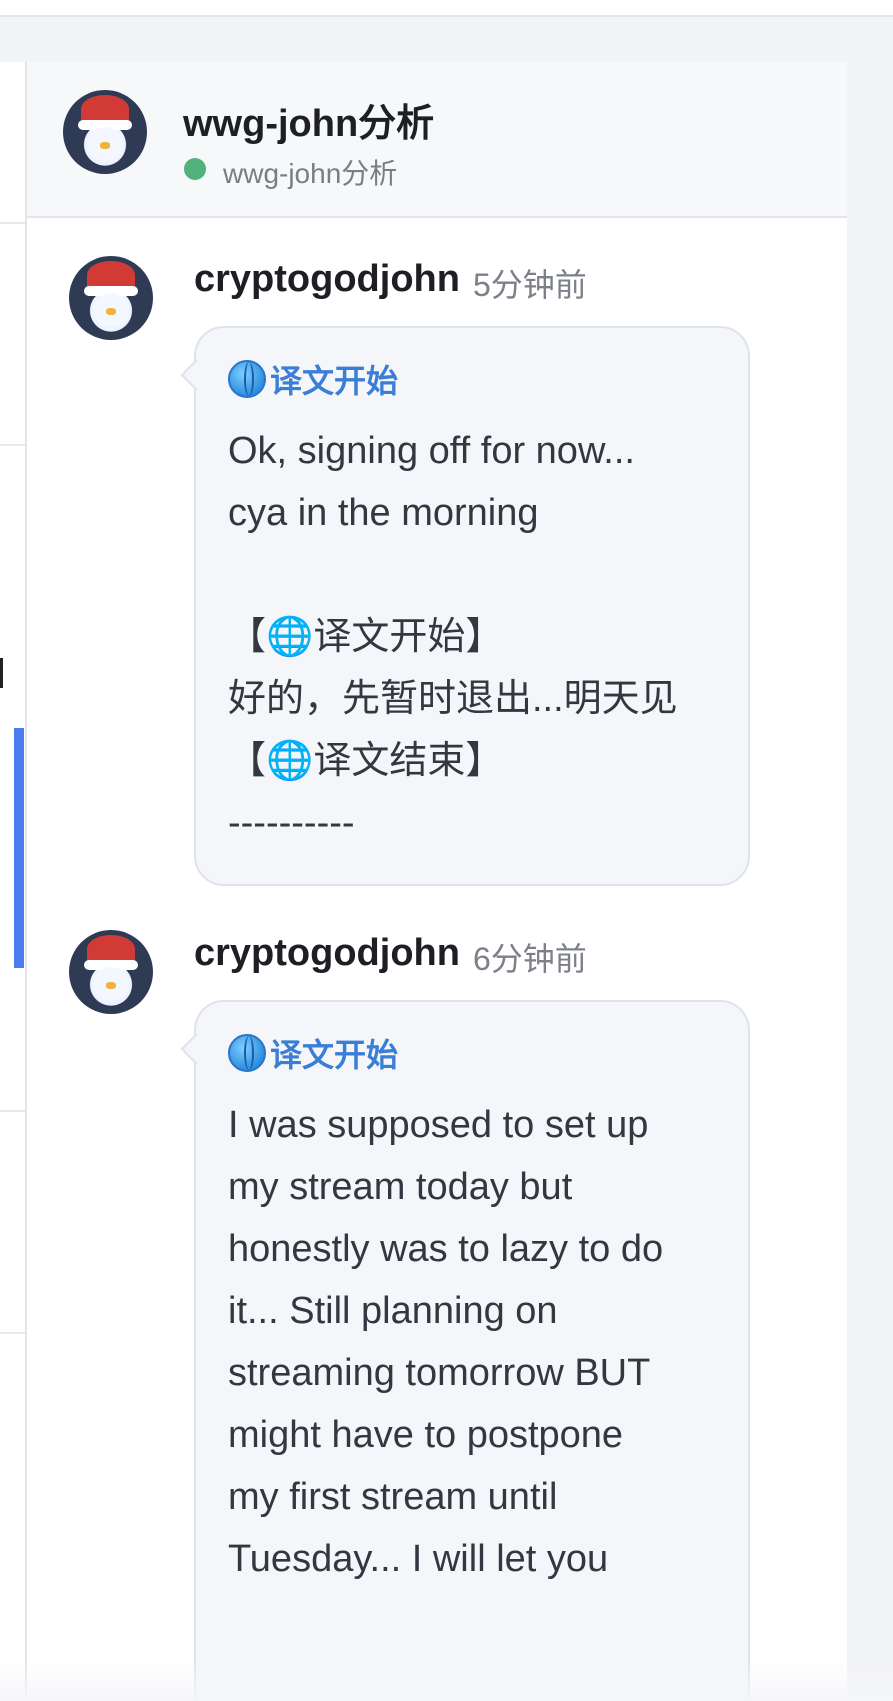  I want to click on active-conversation-indicator, so click(19, 848).